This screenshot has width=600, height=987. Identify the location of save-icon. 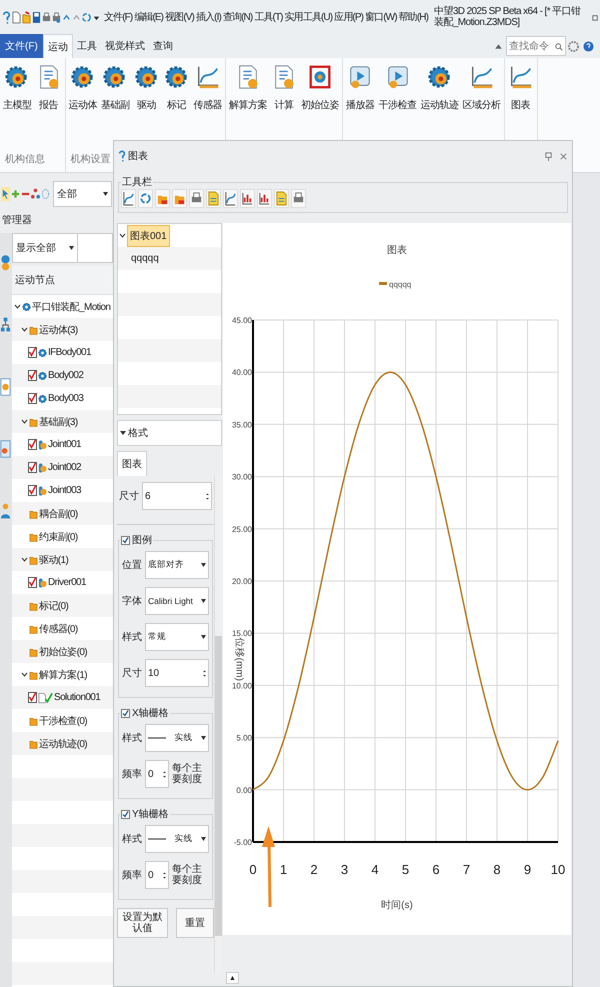
(36, 17).